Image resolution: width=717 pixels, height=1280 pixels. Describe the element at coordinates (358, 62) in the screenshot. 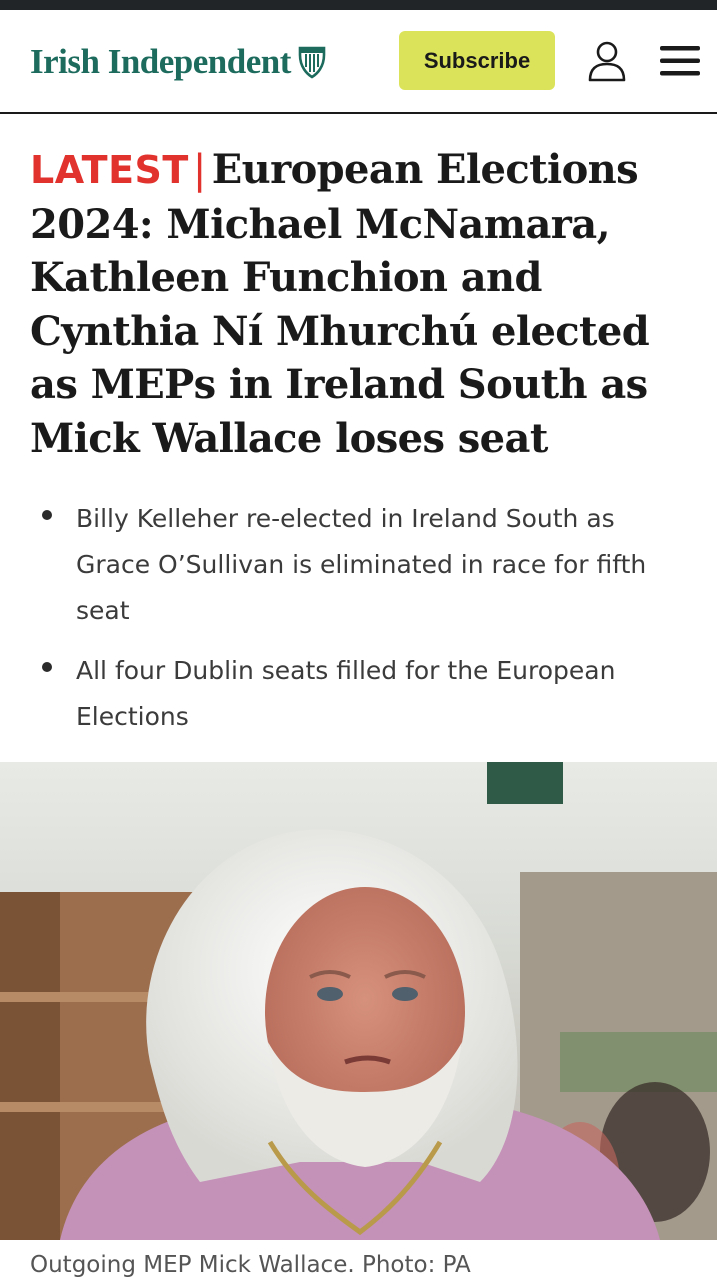

I see `site-header: Irish Independent Subscribe` at that location.